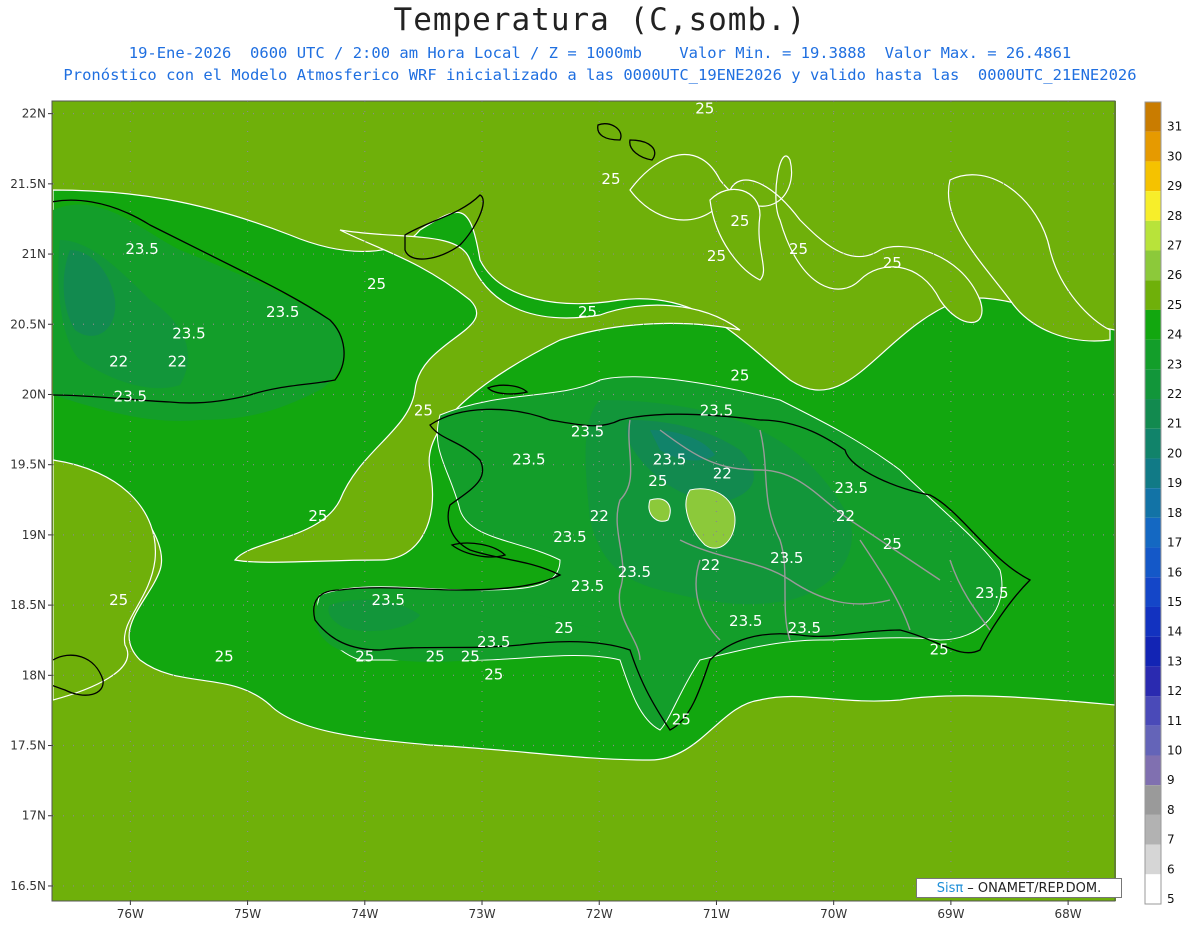 Image resolution: width=1200 pixels, height=927 pixels. I want to click on colorbar-label: 8, so click(1171, 810).